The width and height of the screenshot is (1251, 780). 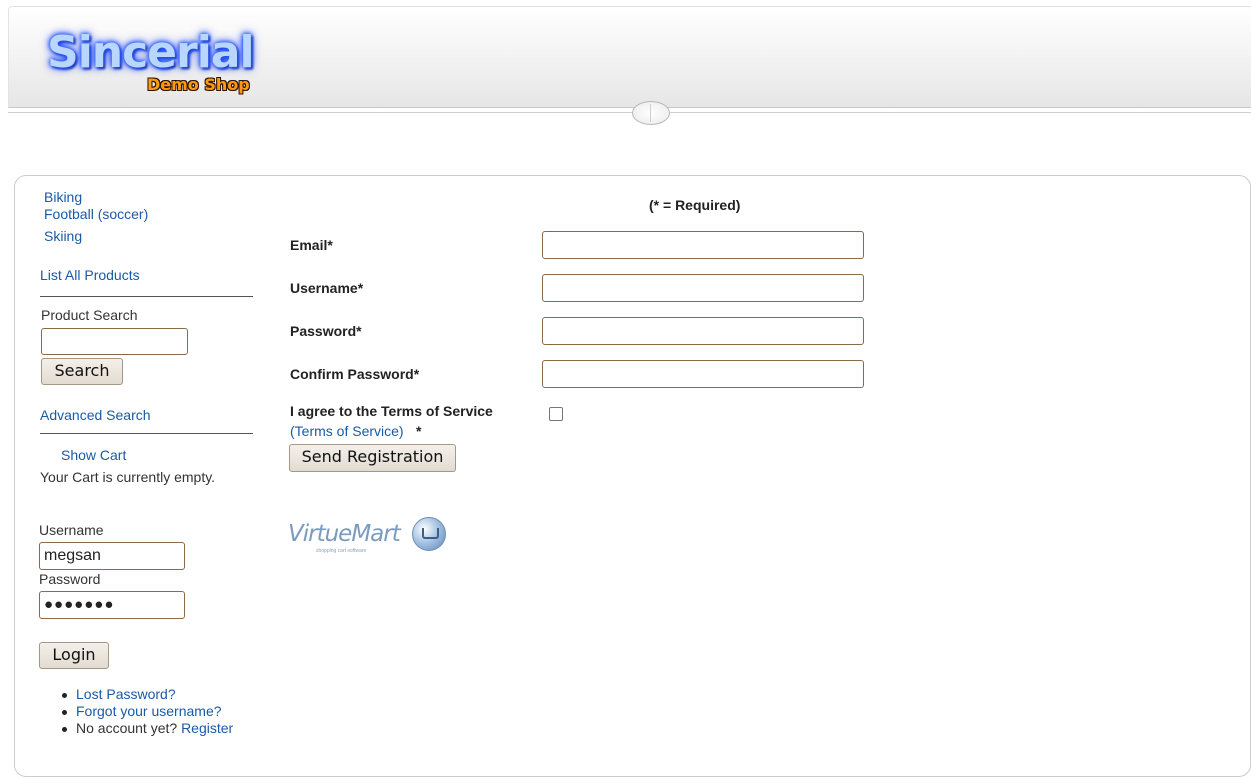 I want to click on category-link-football: Football (soccer), so click(x=96, y=214).